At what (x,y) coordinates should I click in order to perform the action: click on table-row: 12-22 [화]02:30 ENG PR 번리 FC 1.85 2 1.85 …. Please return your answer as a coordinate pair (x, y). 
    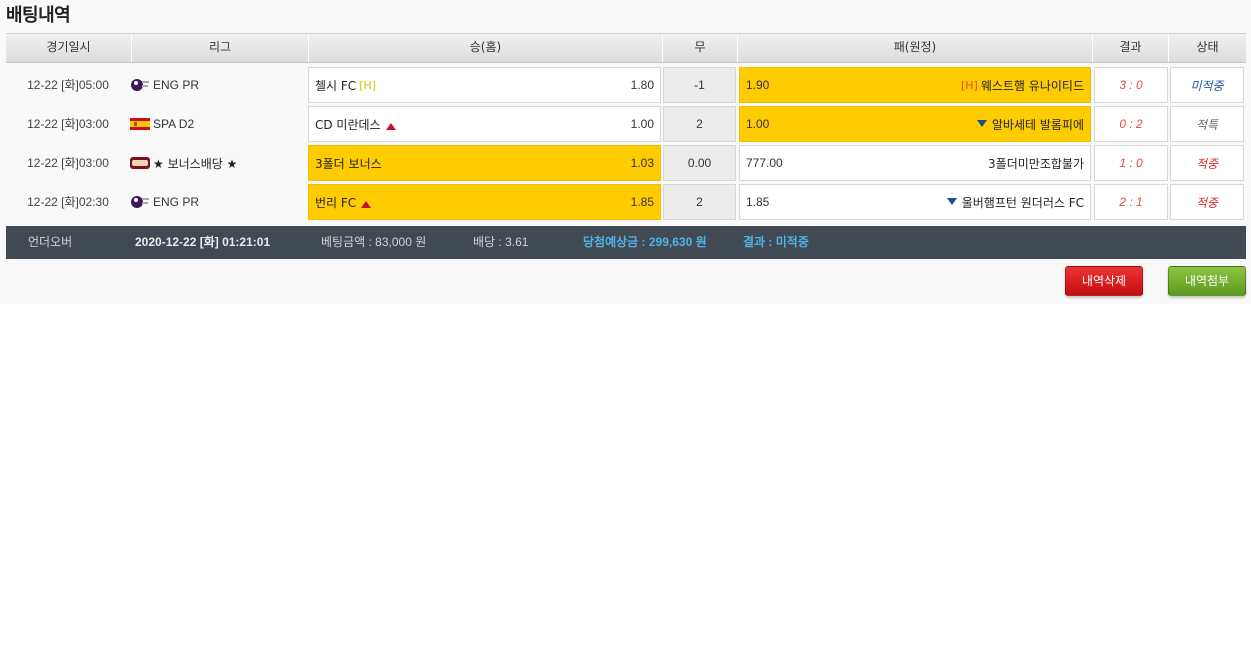
    Looking at the image, I should click on (626, 202).